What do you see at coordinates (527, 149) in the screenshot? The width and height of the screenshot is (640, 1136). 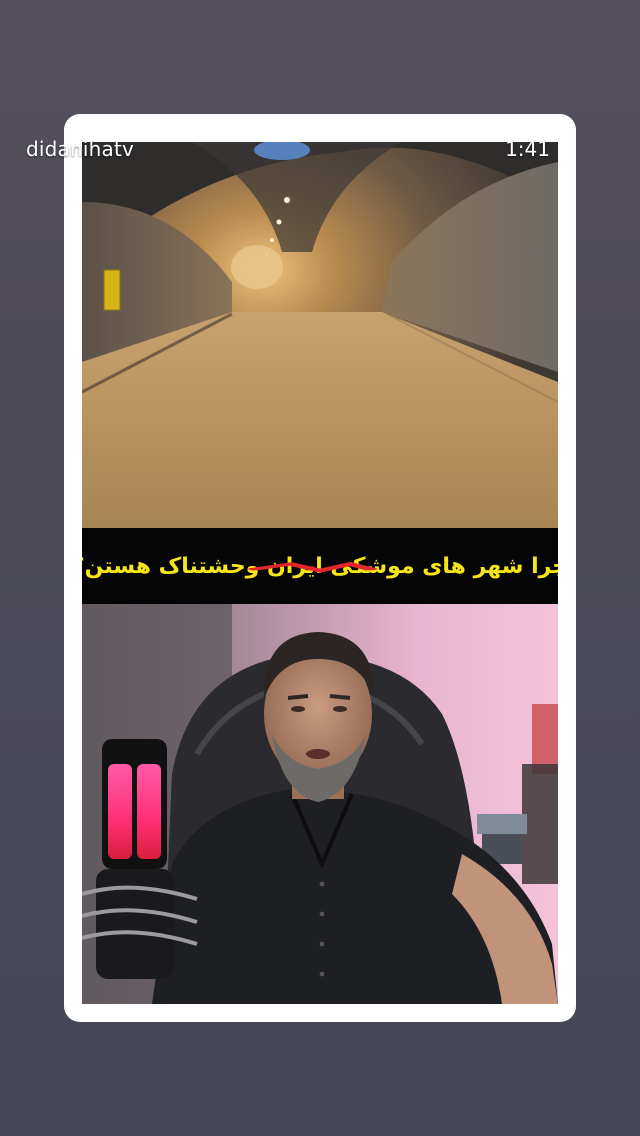 I see `video-duration: 1:41` at bounding box center [527, 149].